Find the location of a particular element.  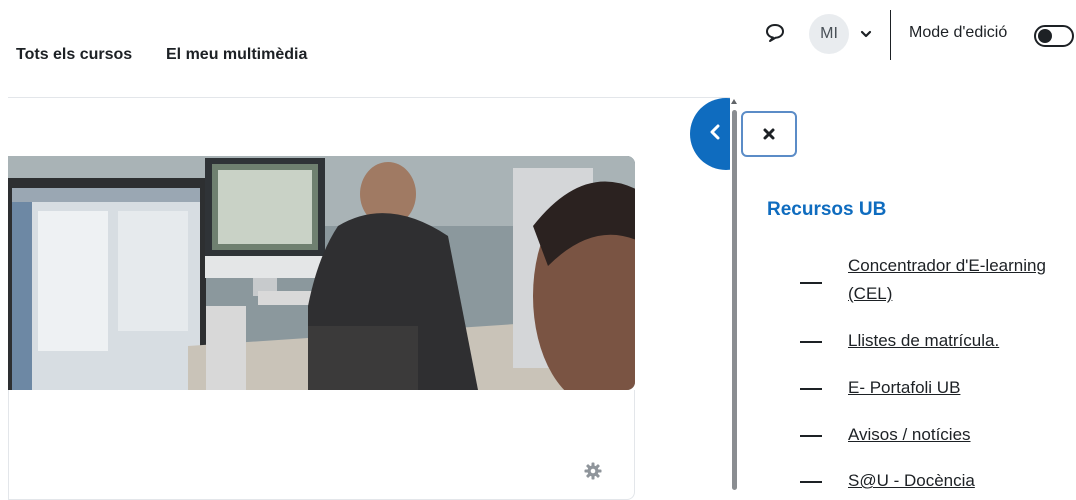

block-title: Recursos UB is located at coordinates (827, 209).